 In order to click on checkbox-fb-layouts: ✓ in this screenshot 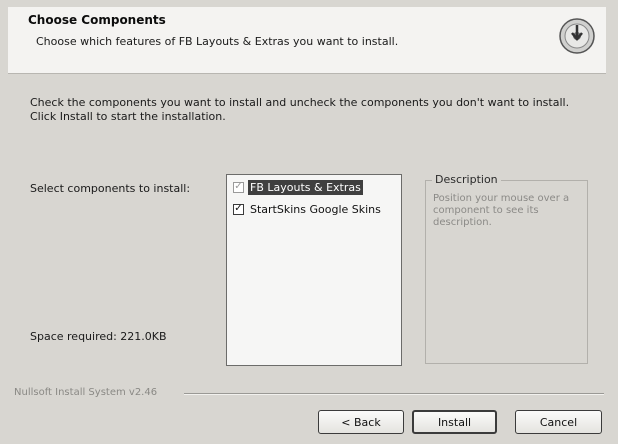, I will do `click(238, 187)`.